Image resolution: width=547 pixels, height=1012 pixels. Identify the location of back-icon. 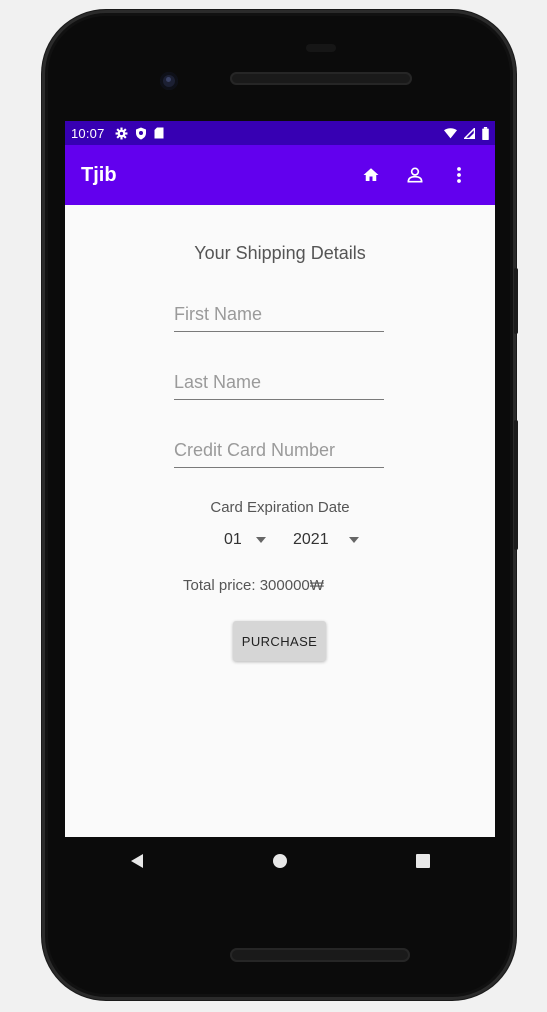
(137, 861).